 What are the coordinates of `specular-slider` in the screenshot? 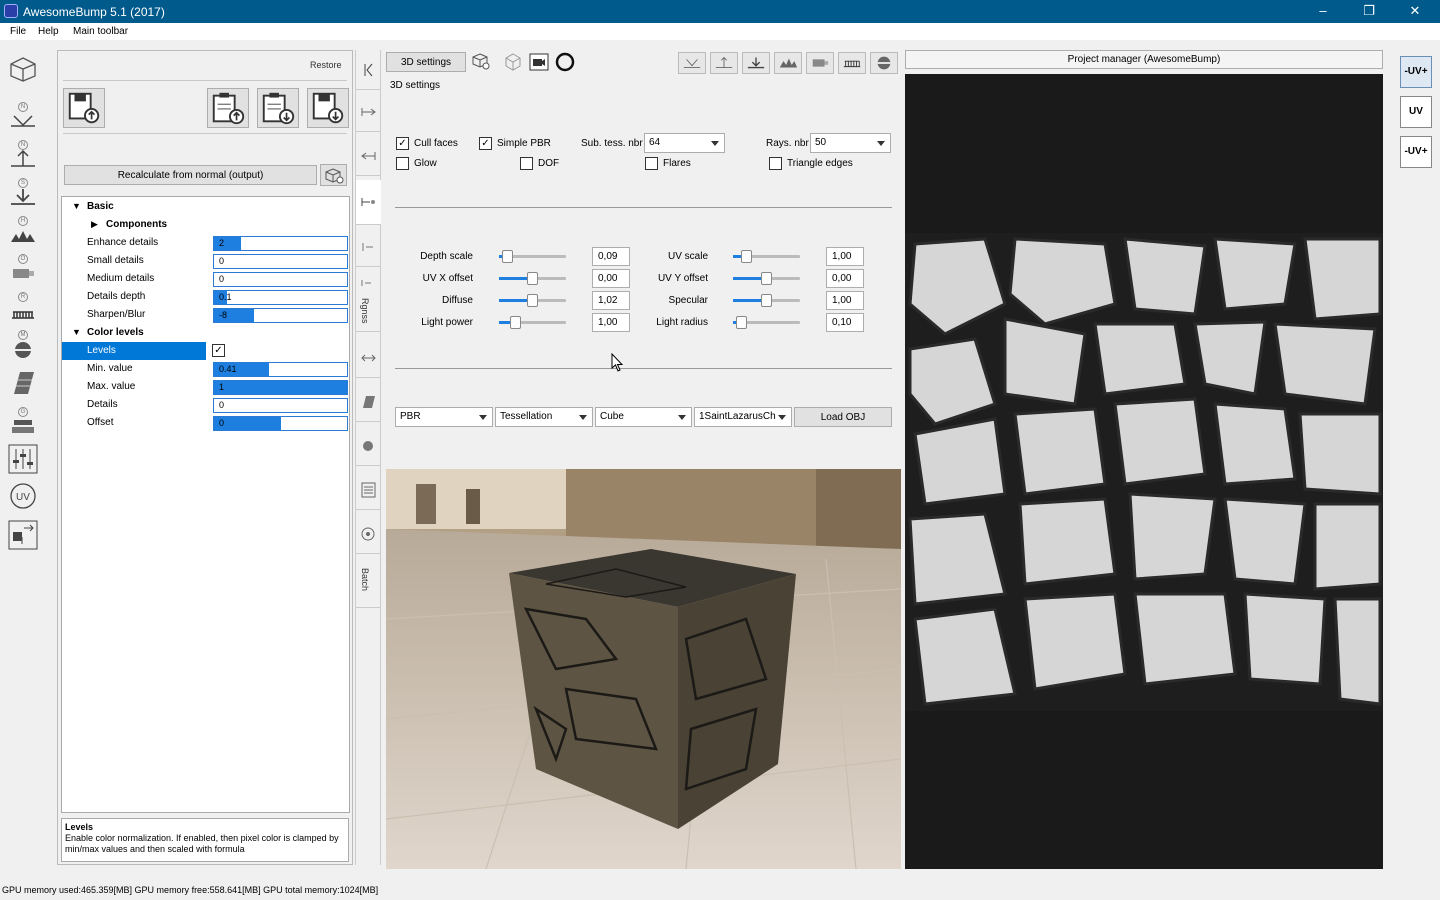 It's located at (766, 300).